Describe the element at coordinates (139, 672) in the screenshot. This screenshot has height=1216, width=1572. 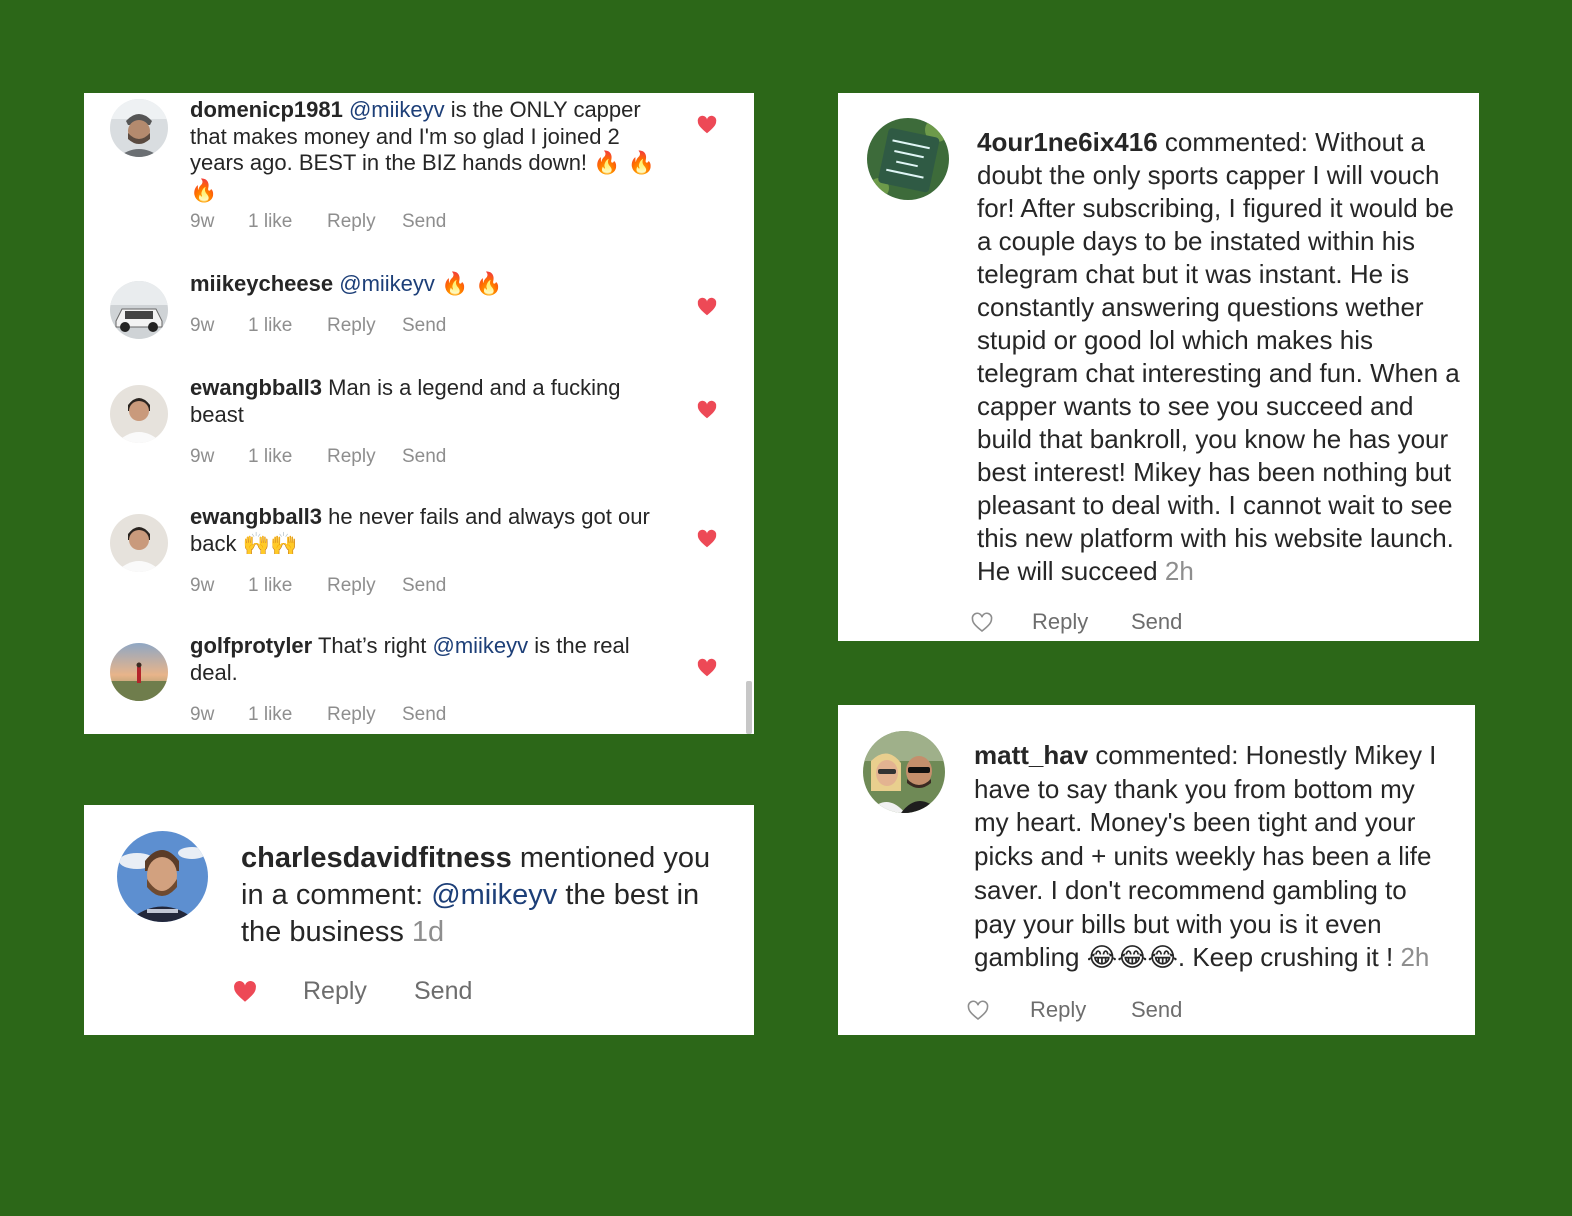
I see `golfer-sunset-avatar` at that location.